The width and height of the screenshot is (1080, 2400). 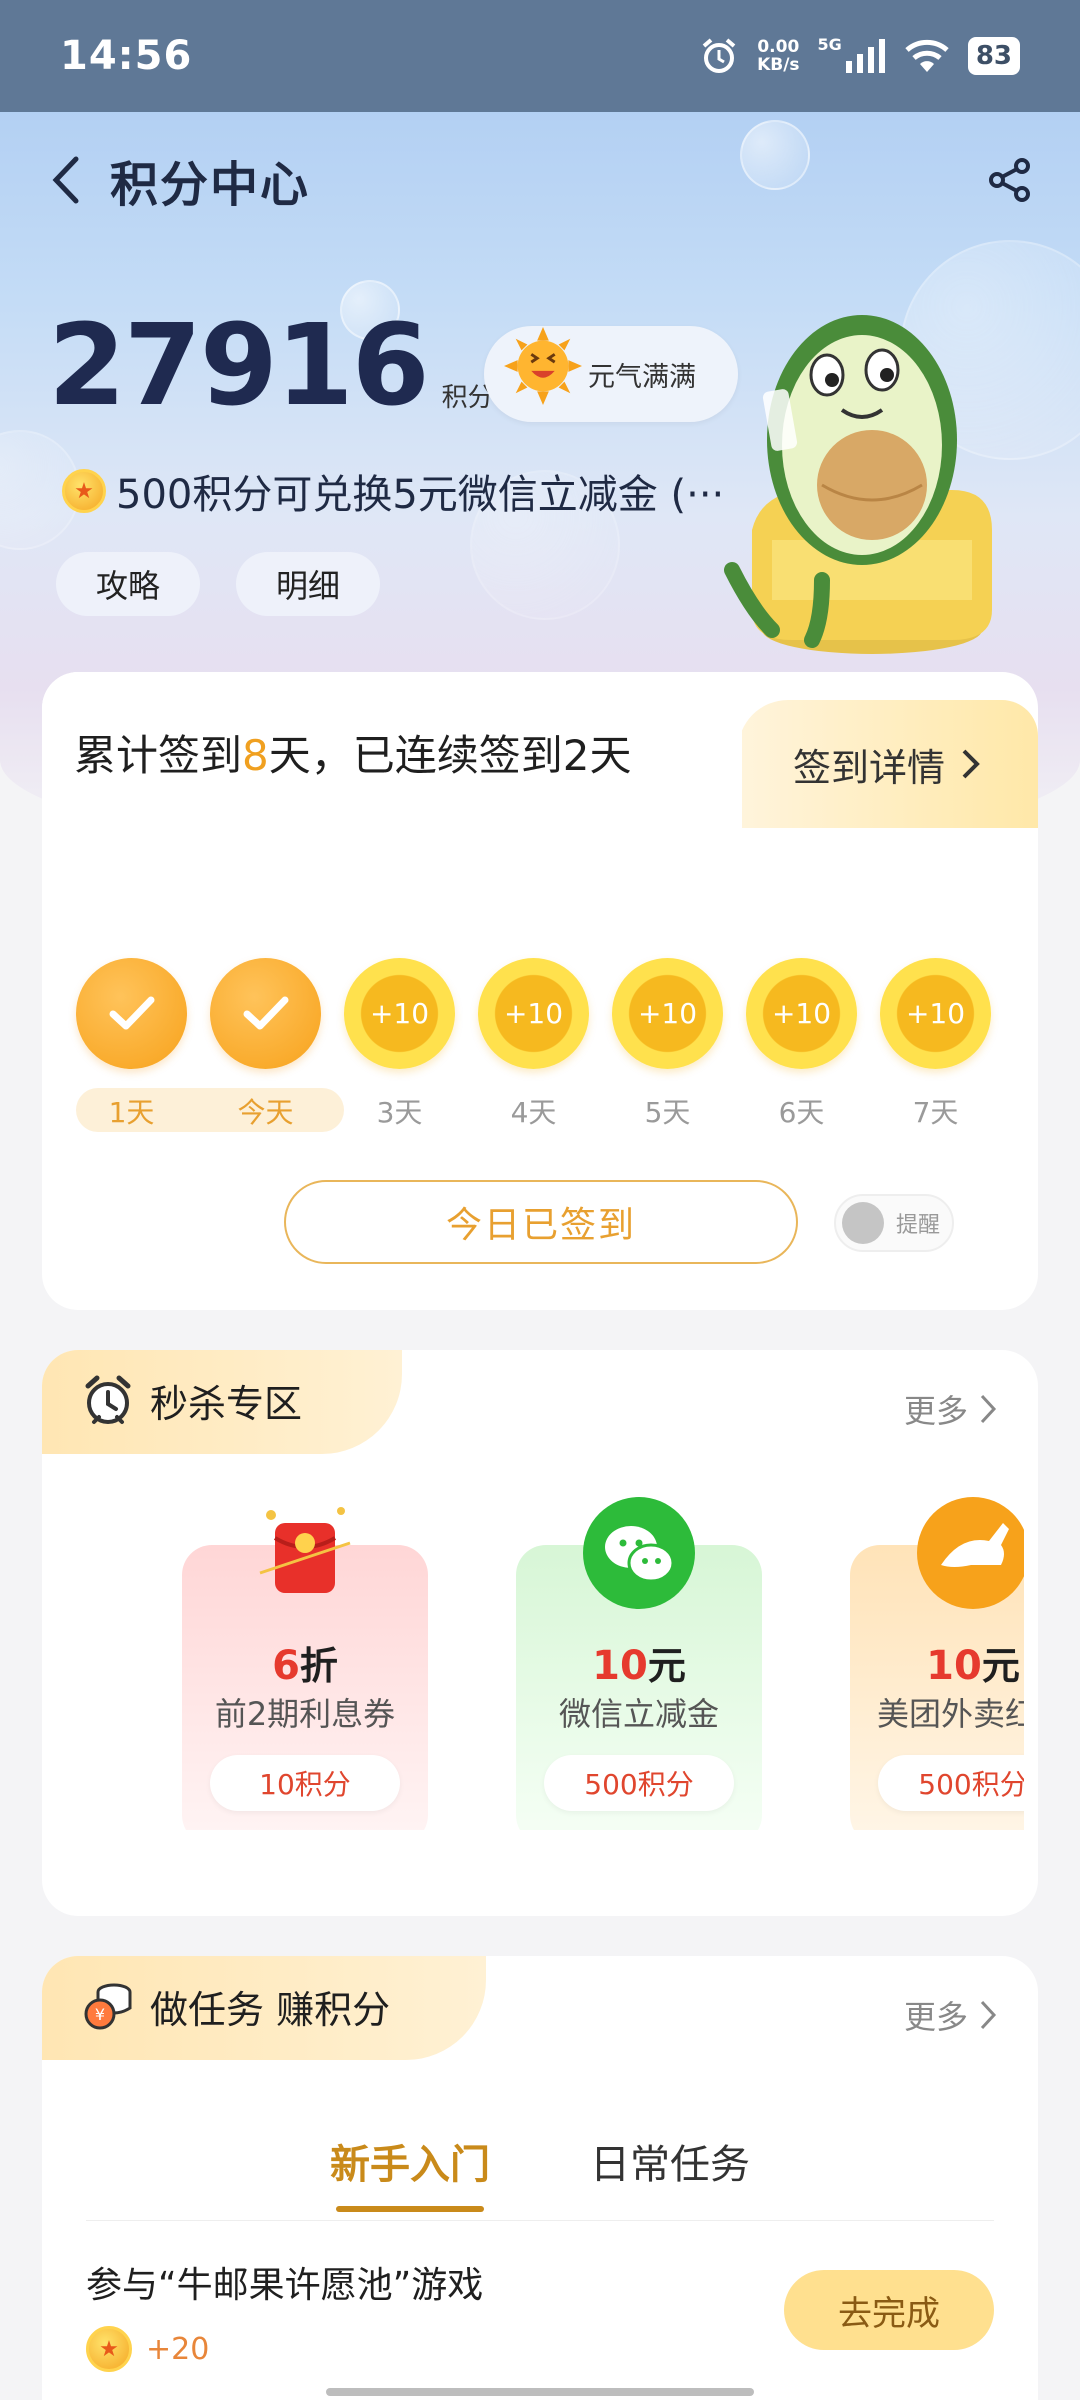 I want to click on back-button, so click(x=70, y=180).